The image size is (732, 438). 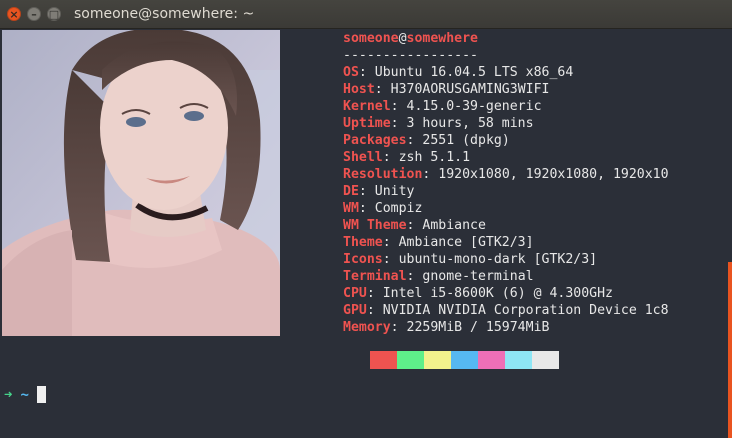 What do you see at coordinates (497, 293) in the screenshot?
I see `info-value: Intel i5-8600K (6) @ 4.300GHz` at bounding box center [497, 293].